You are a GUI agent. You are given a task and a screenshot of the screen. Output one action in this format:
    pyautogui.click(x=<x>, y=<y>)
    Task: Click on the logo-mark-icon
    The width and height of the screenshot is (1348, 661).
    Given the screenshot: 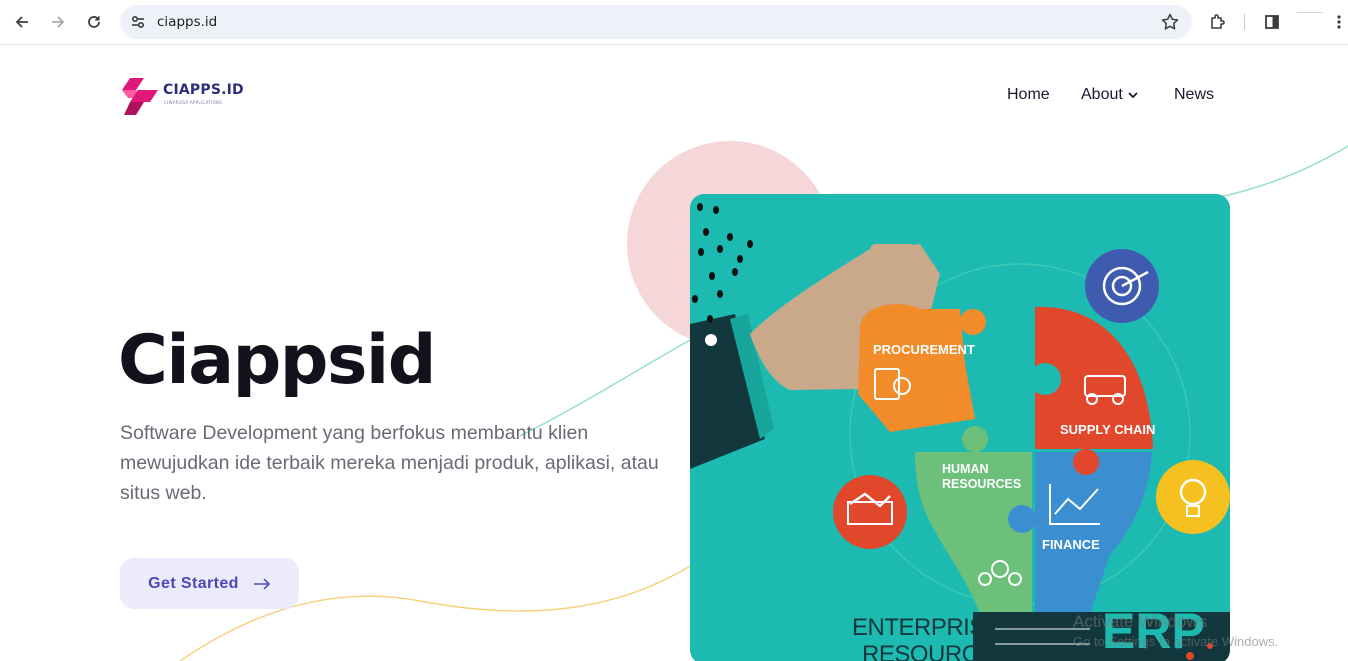 What is the action you would take?
    pyautogui.click(x=140, y=96)
    